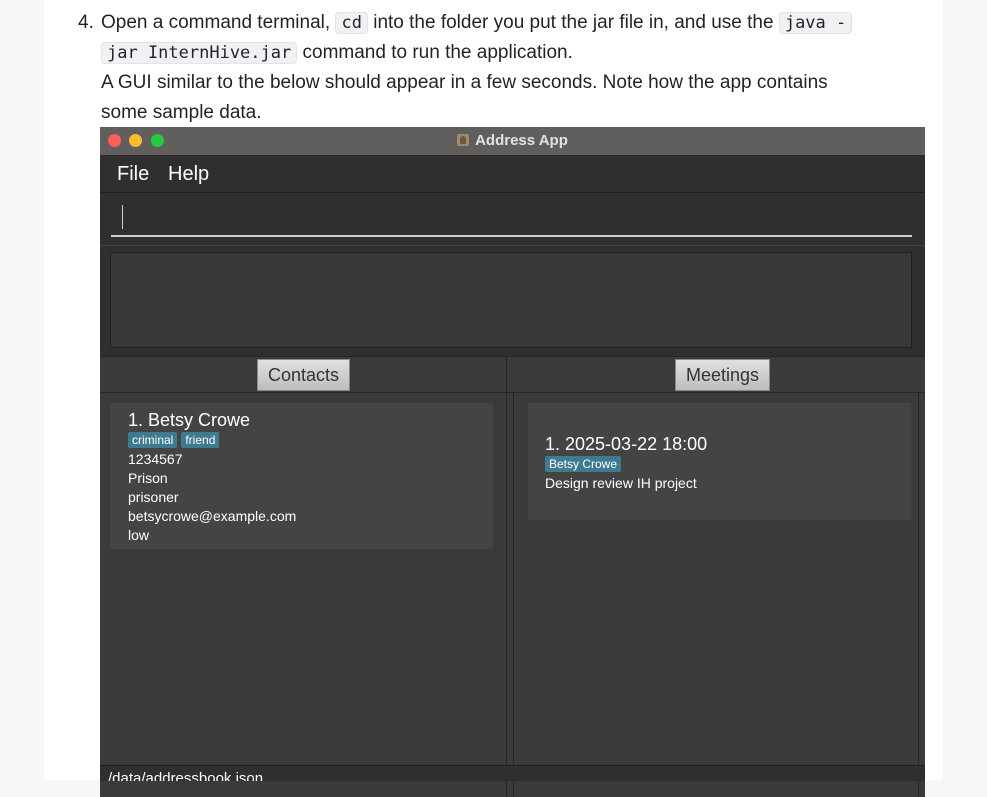 This screenshot has height=797, width=987. What do you see at coordinates (512, 174) in the screenshot?
I see `menu-bar: File Help` at bounding box center [512, 174].